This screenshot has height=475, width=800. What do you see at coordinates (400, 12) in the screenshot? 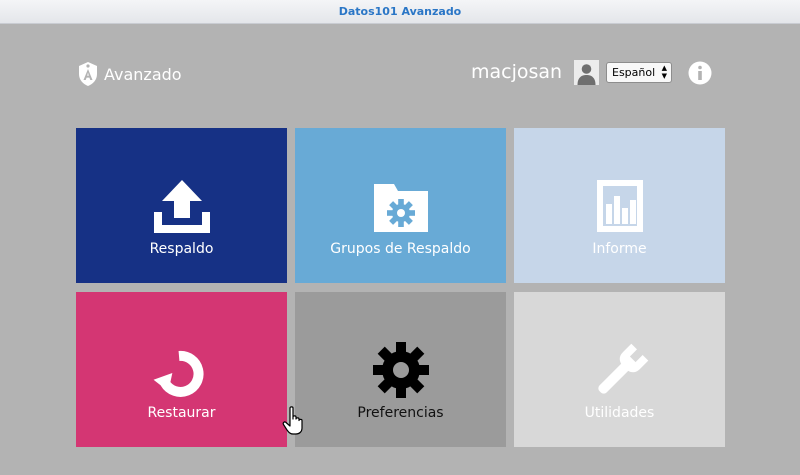
I see `window-title: Datos101 Avanzado` at bounding box center [400, 12].